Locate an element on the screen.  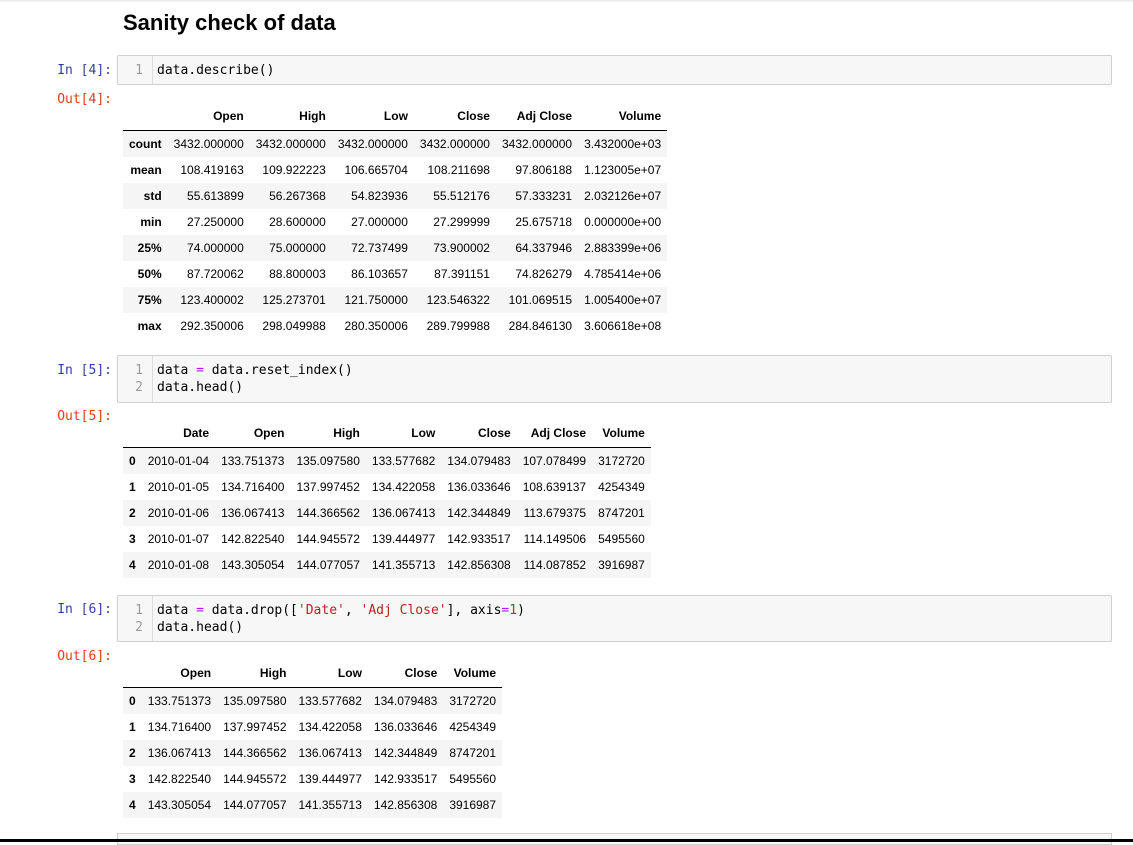
table-cell: 106.665704 is located at coordinates (376, 170).